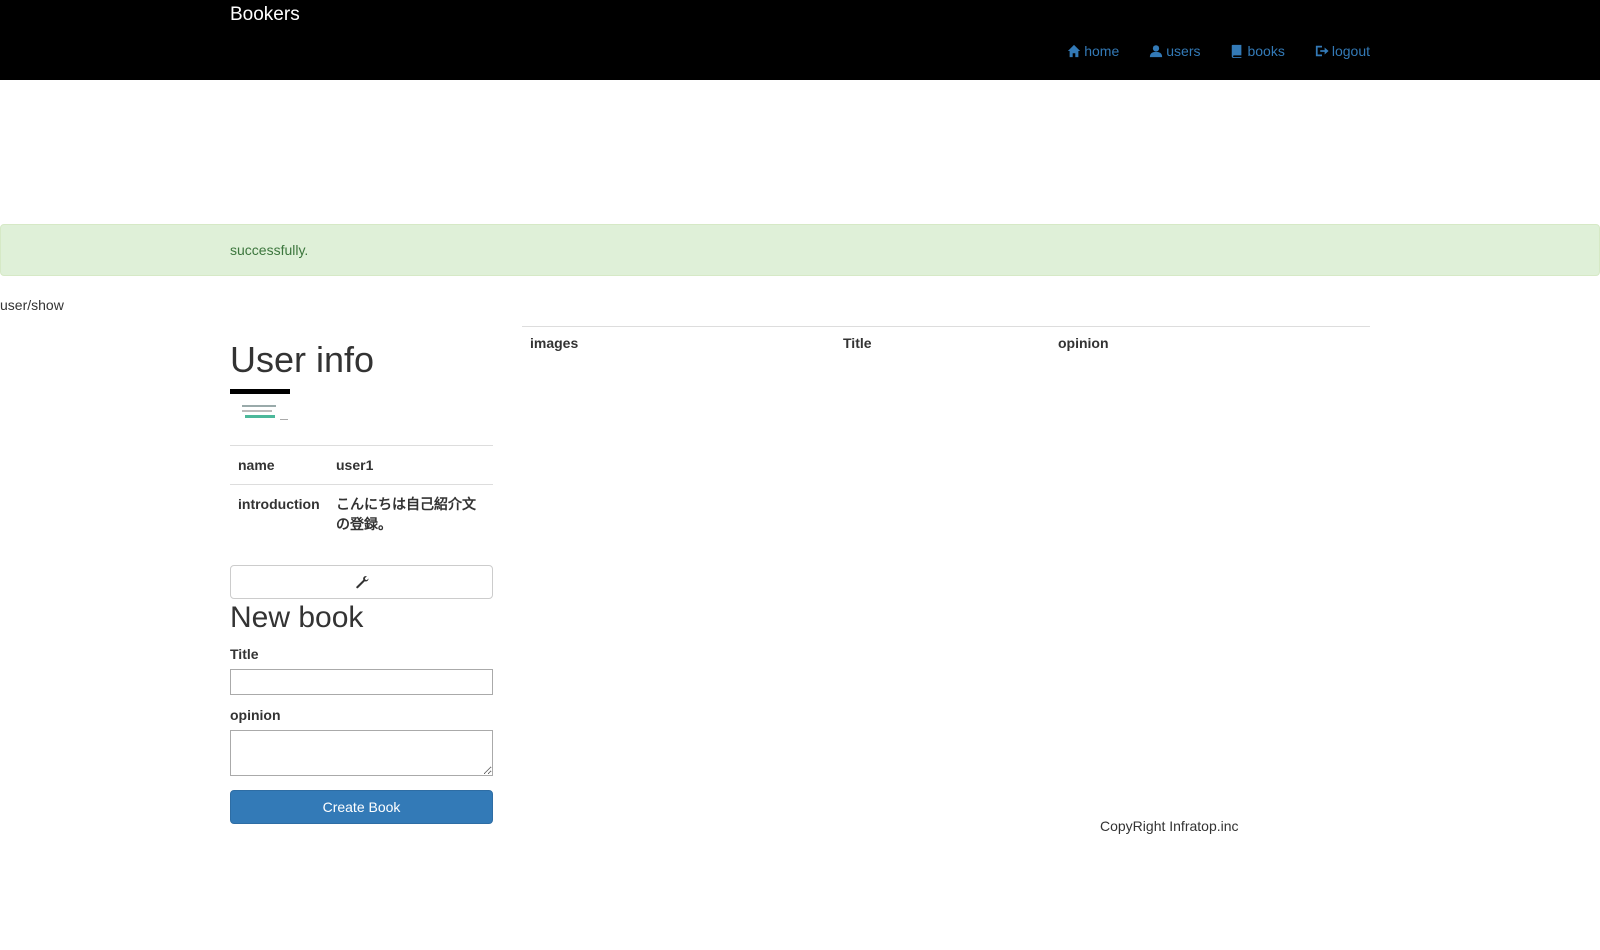 The image size is (1600, 950). Describe the element at coordinates (255, 715) in the screenshot. I see `opinion-label: opinion` at that location.